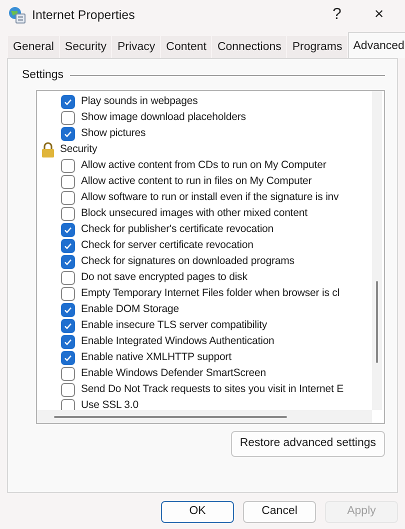 Image resolution: width=405 pixels, height=529 pixels. What do you see at coordinates (177, 342) in the screenshot?
I see `setting-label: Enable Integrated Windows Authentication` at bounding box center [177, 342].